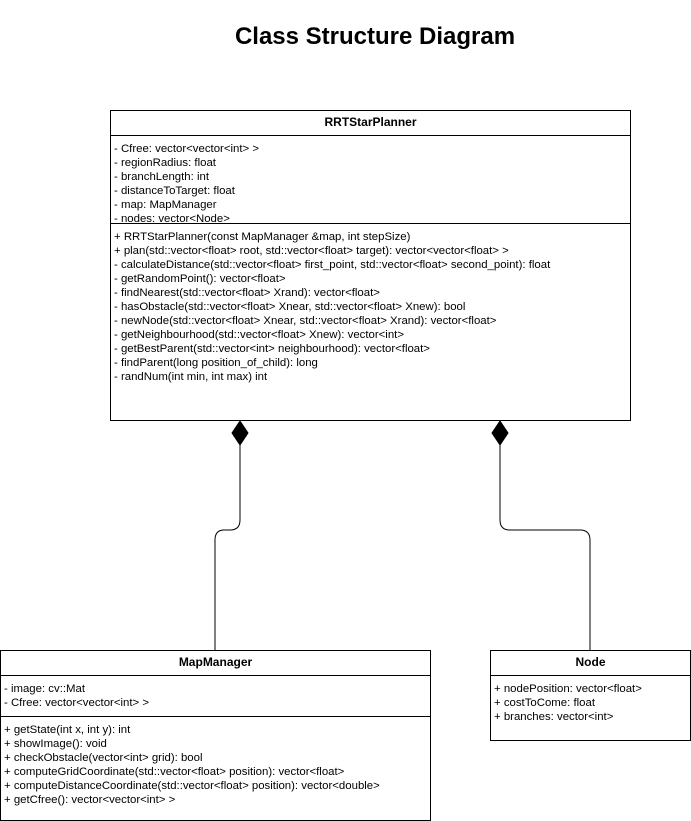 The image size is (691, 821). I want to click on operation: + checkObstacle(vector<int> grid): bool, so click(103, 758).